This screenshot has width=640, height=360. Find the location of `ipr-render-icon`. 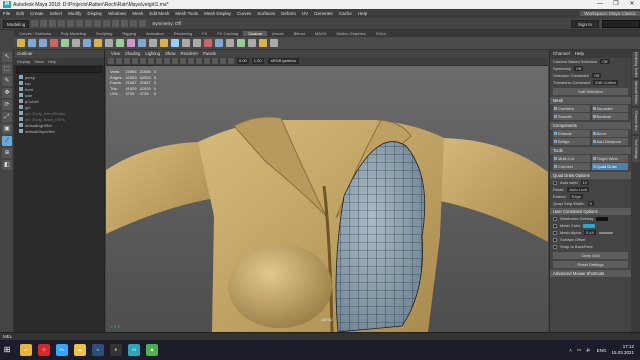

ipr-render-icon is located at coordinates (143, 23).